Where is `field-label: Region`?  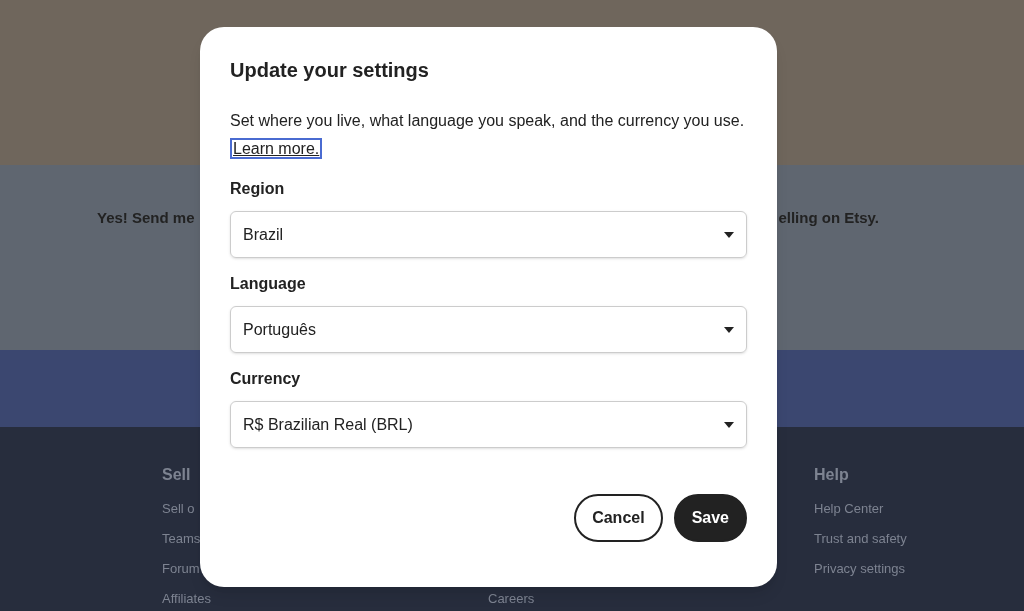 field-label: Region is located at coordinates (258, 189).